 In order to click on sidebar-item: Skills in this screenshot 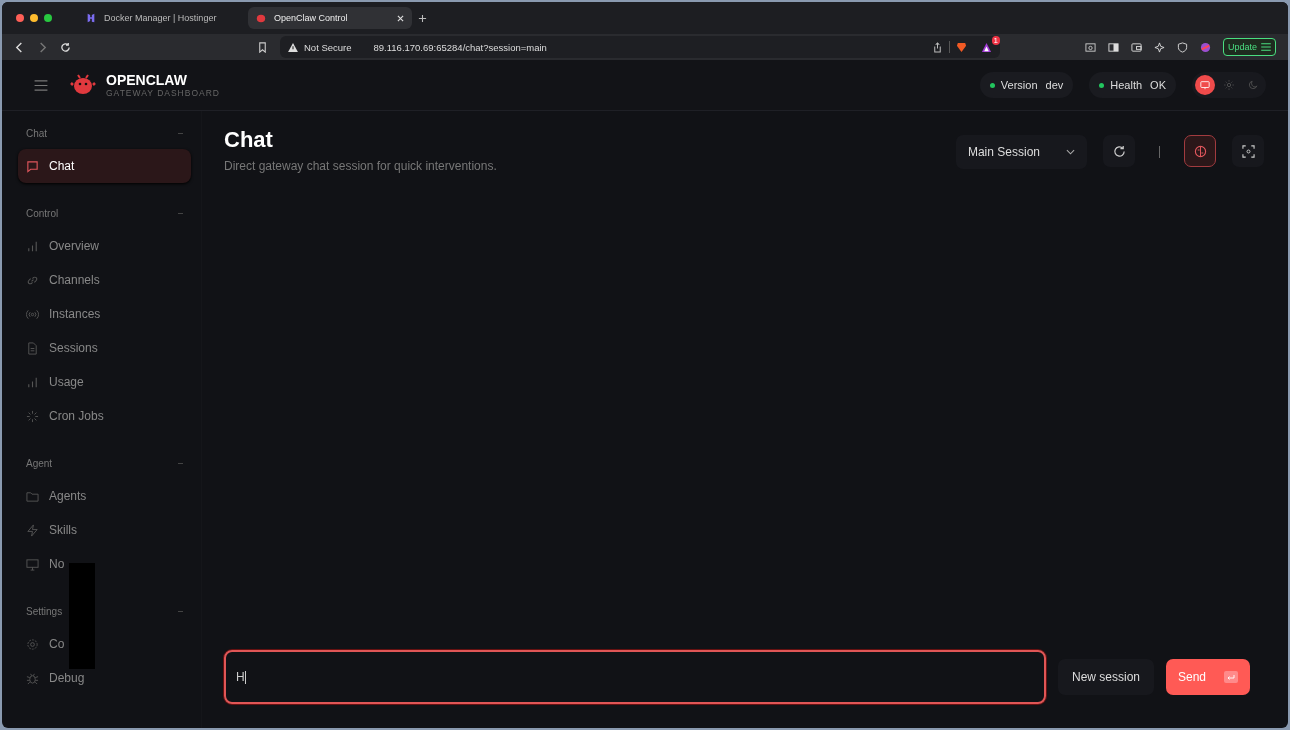, I will do `click(104, 530)`.